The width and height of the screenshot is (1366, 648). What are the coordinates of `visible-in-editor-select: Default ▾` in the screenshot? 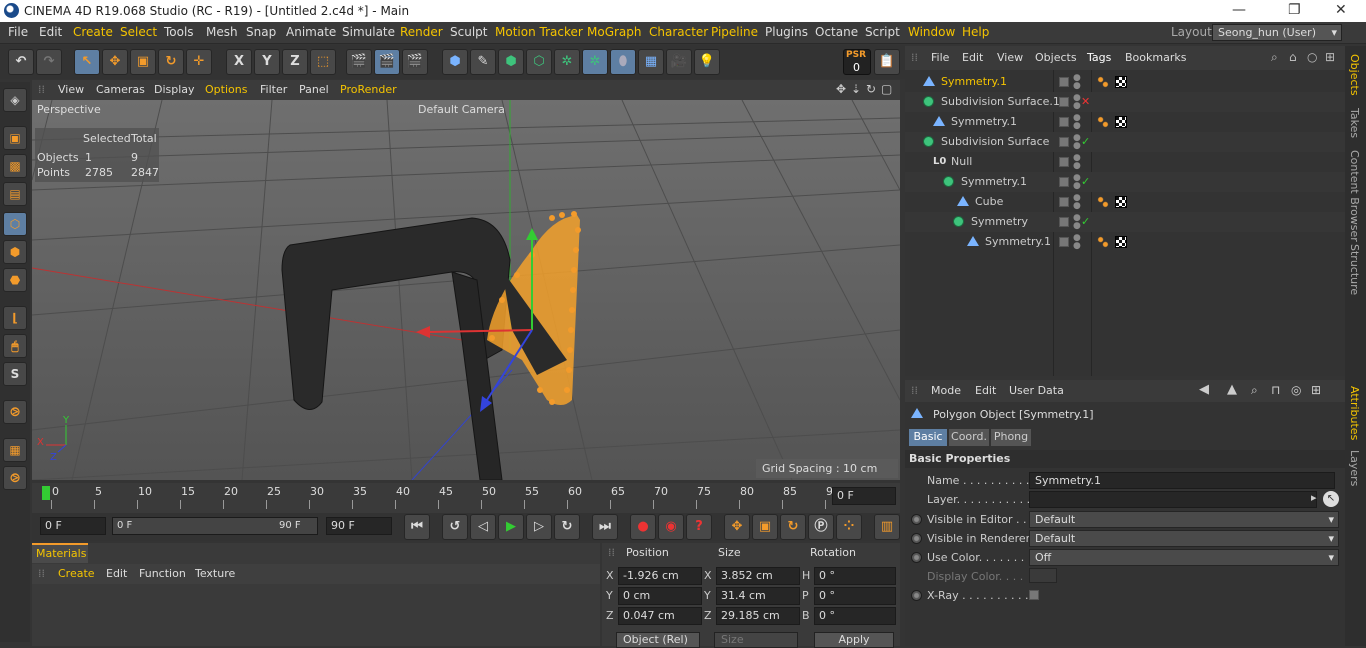 It's located at (1184, 519).